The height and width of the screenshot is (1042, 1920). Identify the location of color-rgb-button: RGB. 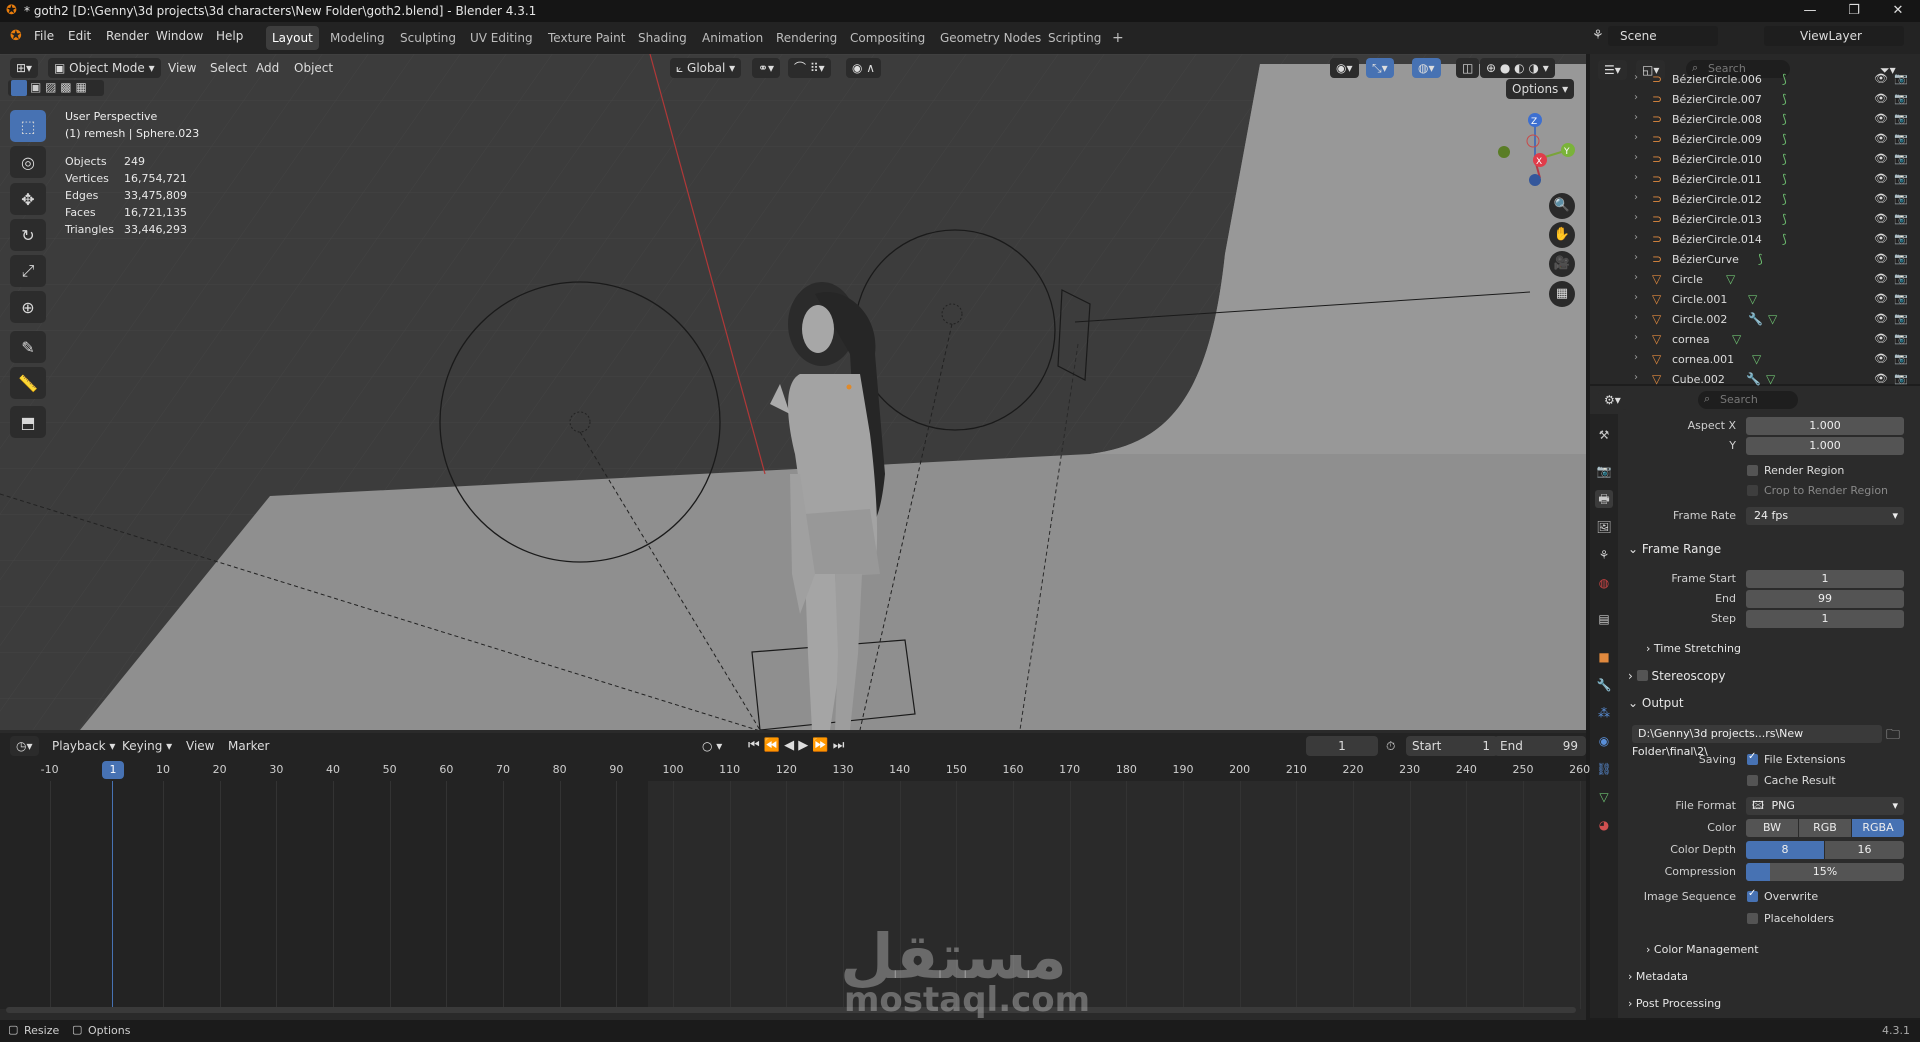
(1825, 828).